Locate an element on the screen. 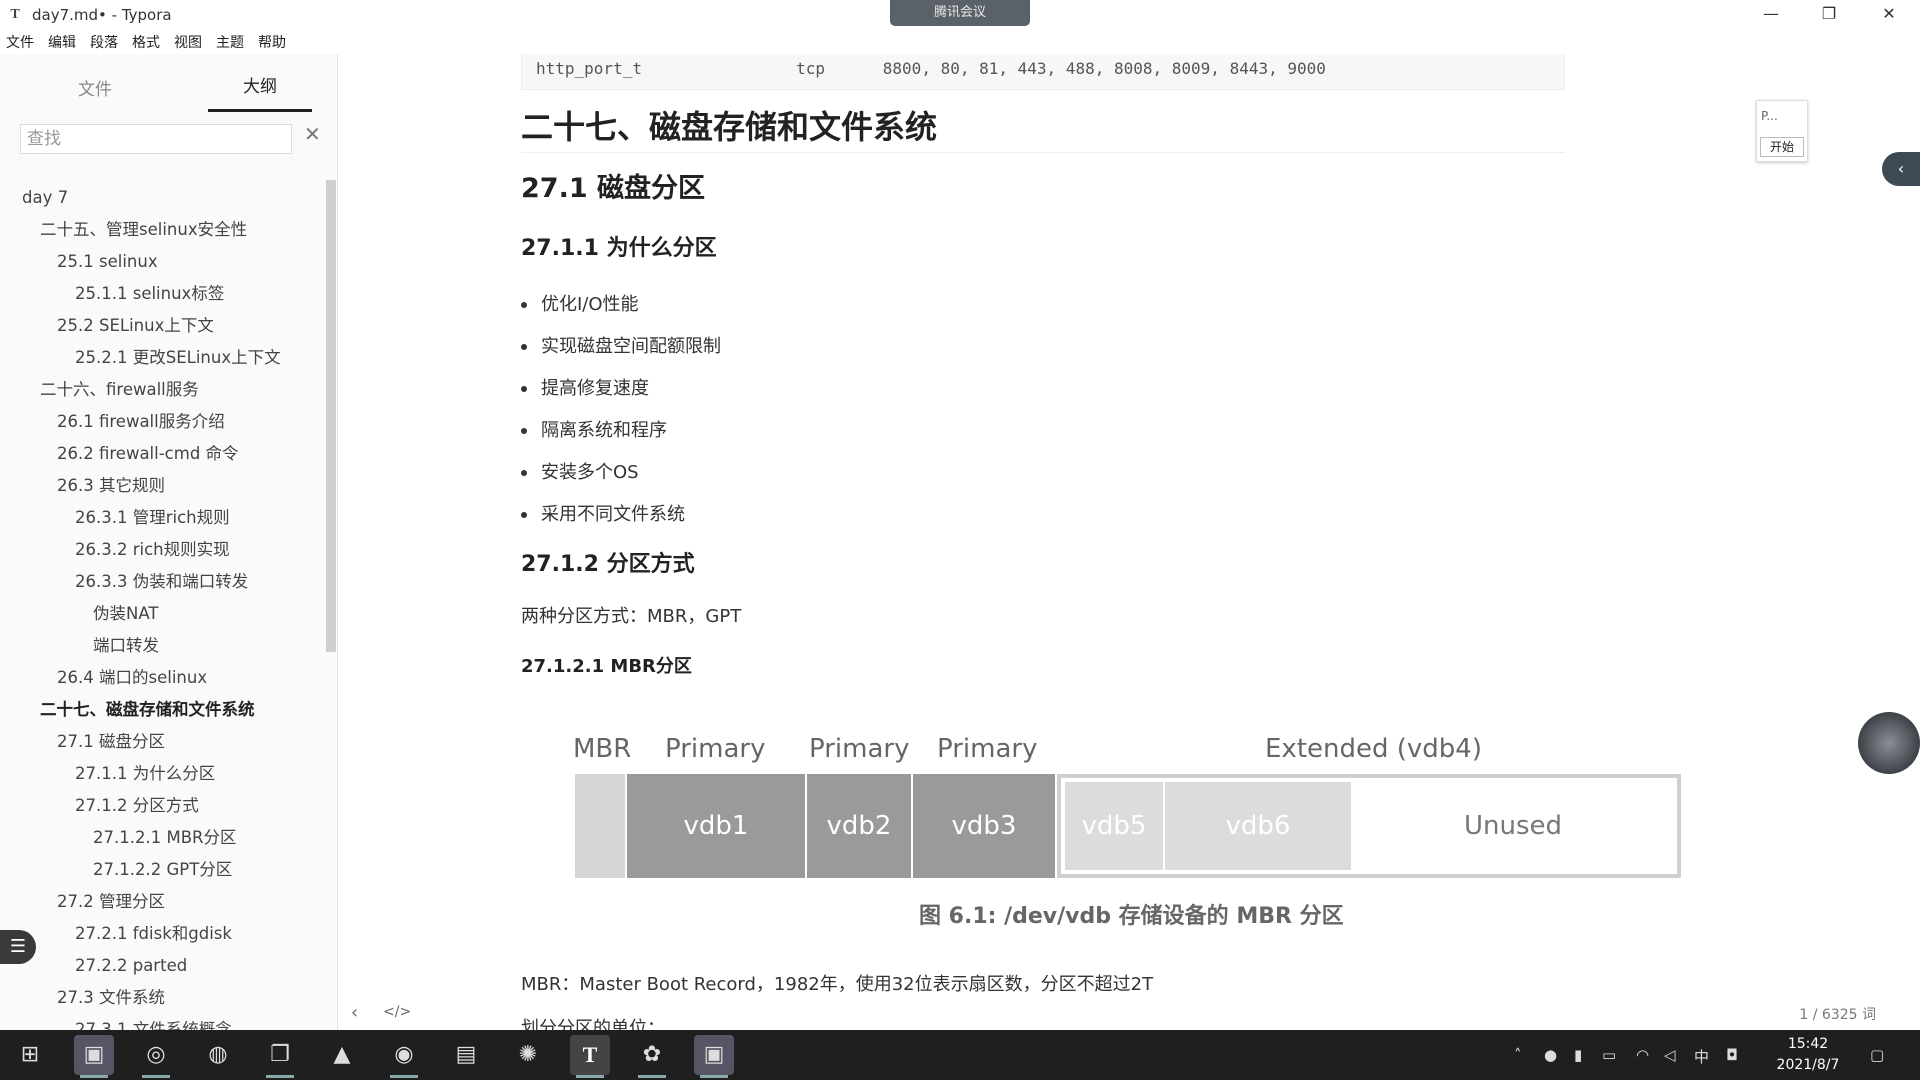 Image resolution: width=1920 pixels, height=1080 pixels. outline-item: 27.1 磁盘分区 is located at coordinates (163, 742).